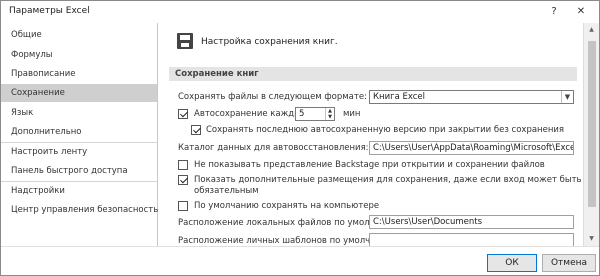 The width and height of the screenshot is (600, 276). Describe the element at coordinates (79, 132) in the screenshot. I see `sidebar-item-advanced: Дополнительно` at that location.